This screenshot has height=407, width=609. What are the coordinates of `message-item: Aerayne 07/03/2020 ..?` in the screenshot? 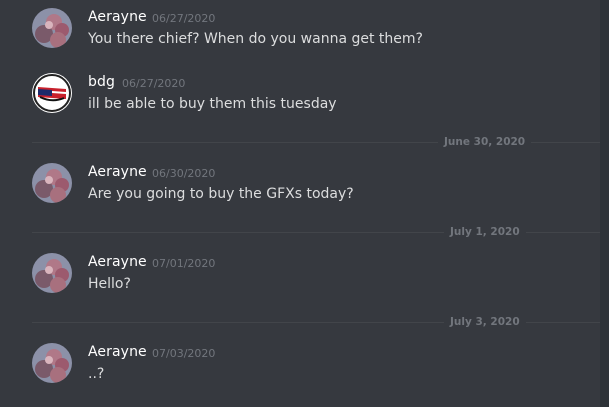 It's located at (300, 365).